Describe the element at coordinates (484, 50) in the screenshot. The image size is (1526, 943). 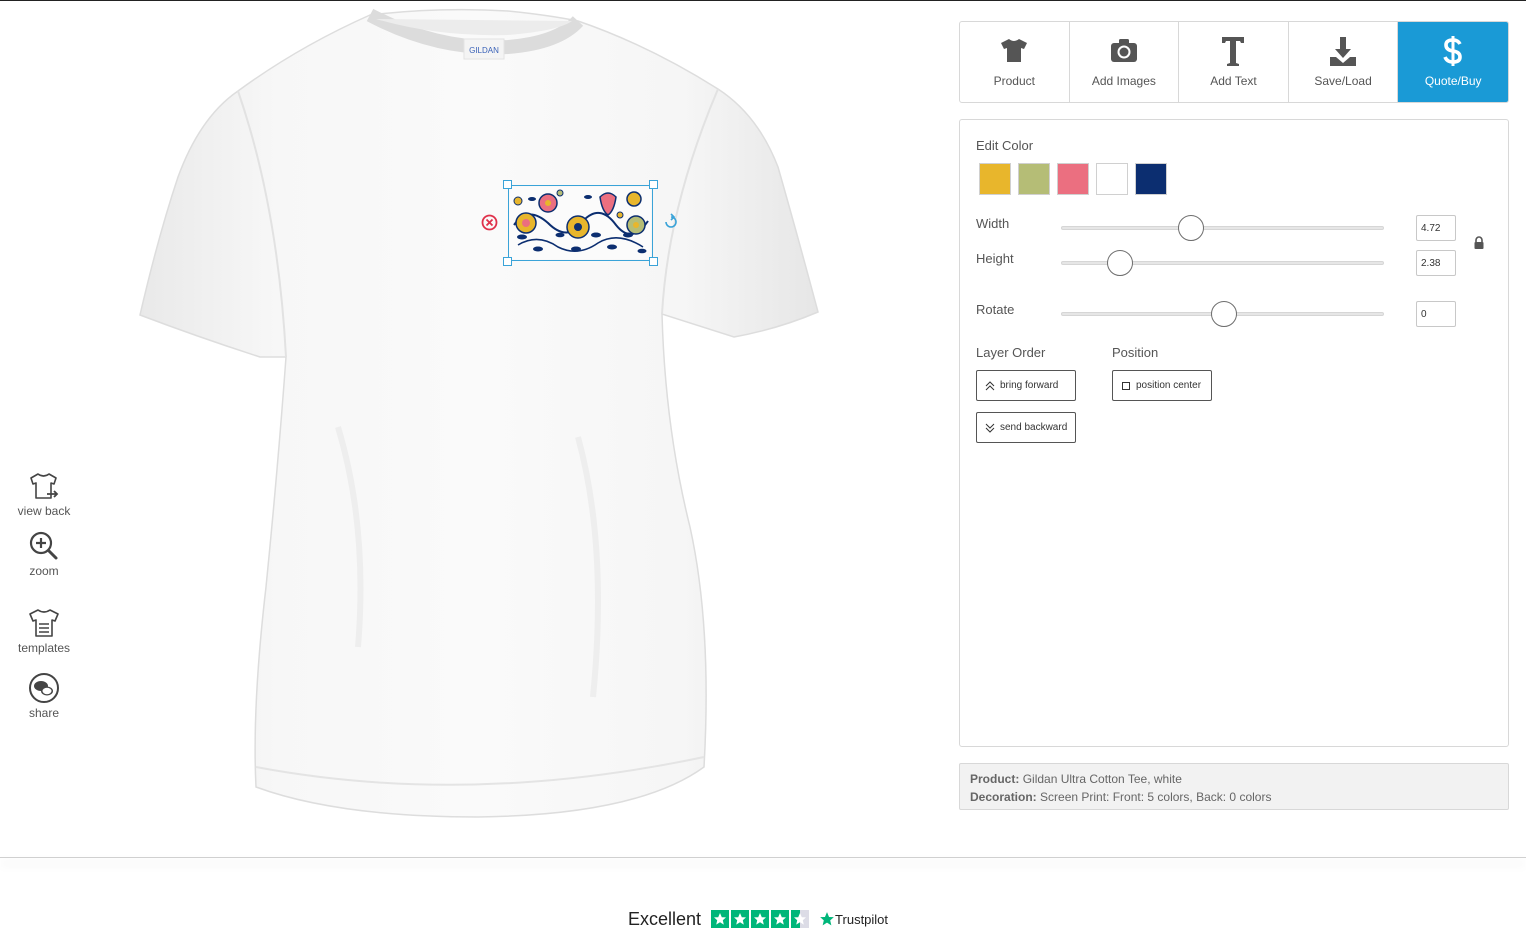
I see `shirt-tag-text: GILDAN` at that location.